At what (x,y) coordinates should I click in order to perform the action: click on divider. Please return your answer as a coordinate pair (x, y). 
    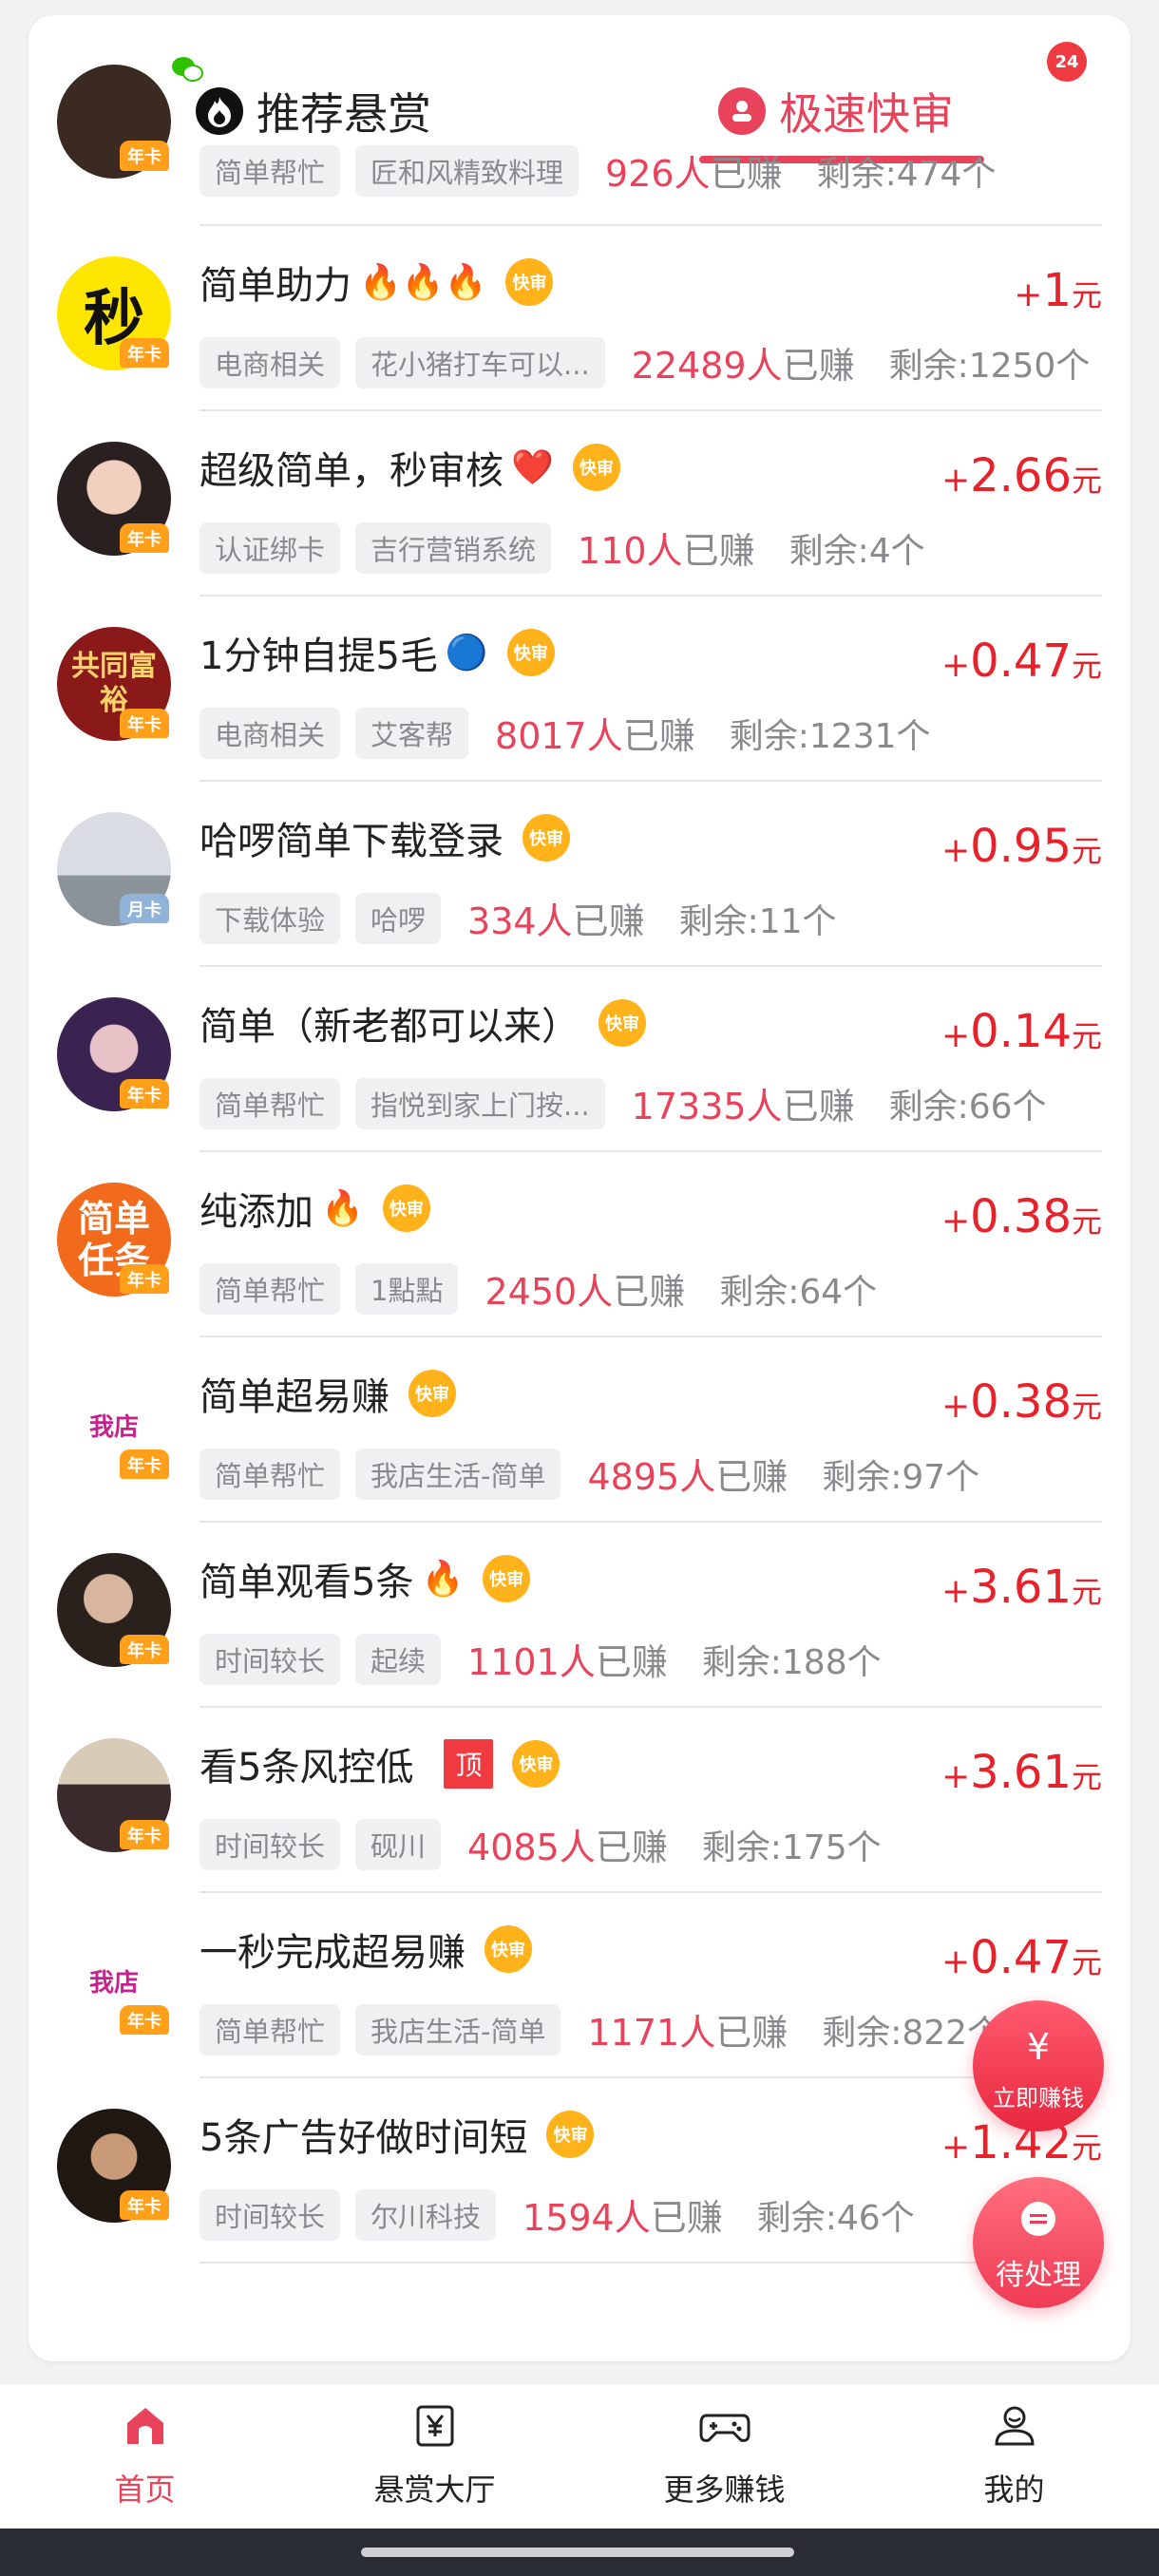
    Looking at the image, I should click on (651, 2262).